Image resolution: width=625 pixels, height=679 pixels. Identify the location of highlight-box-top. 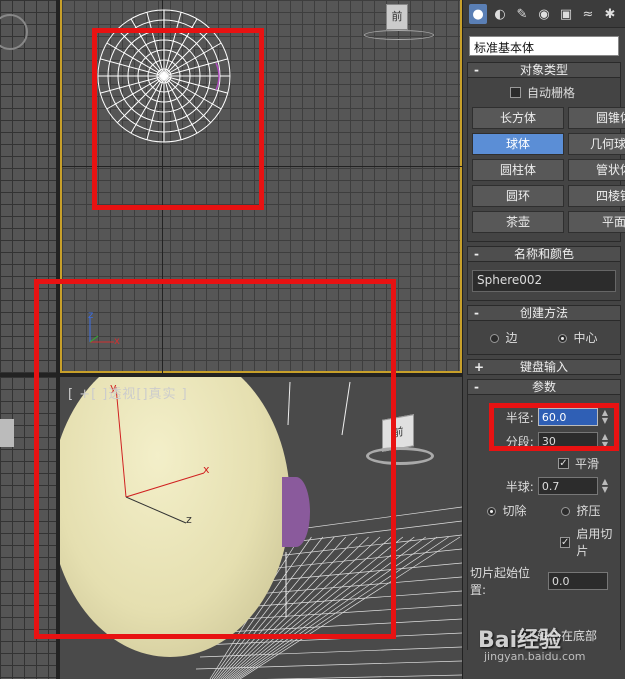
(178, 119).